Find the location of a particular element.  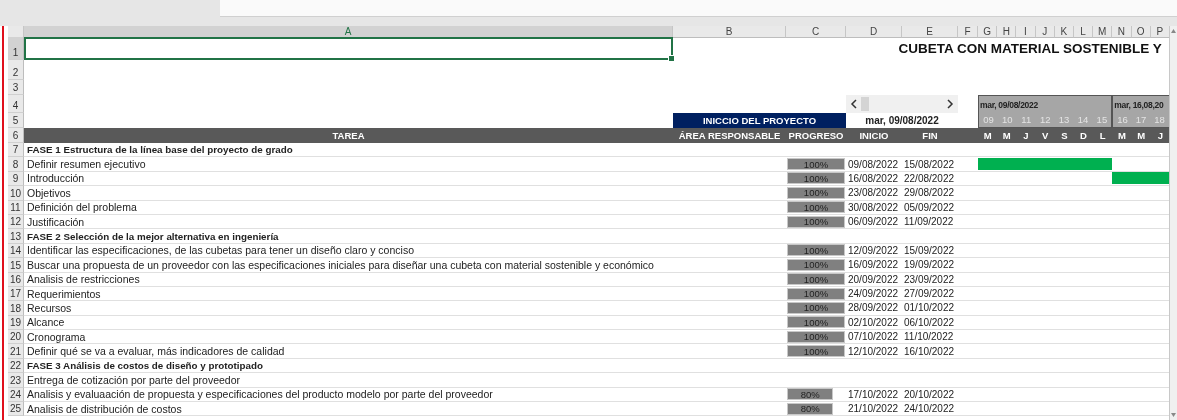

start-date: 23/08/2022 is located at coordinates (873, 193).